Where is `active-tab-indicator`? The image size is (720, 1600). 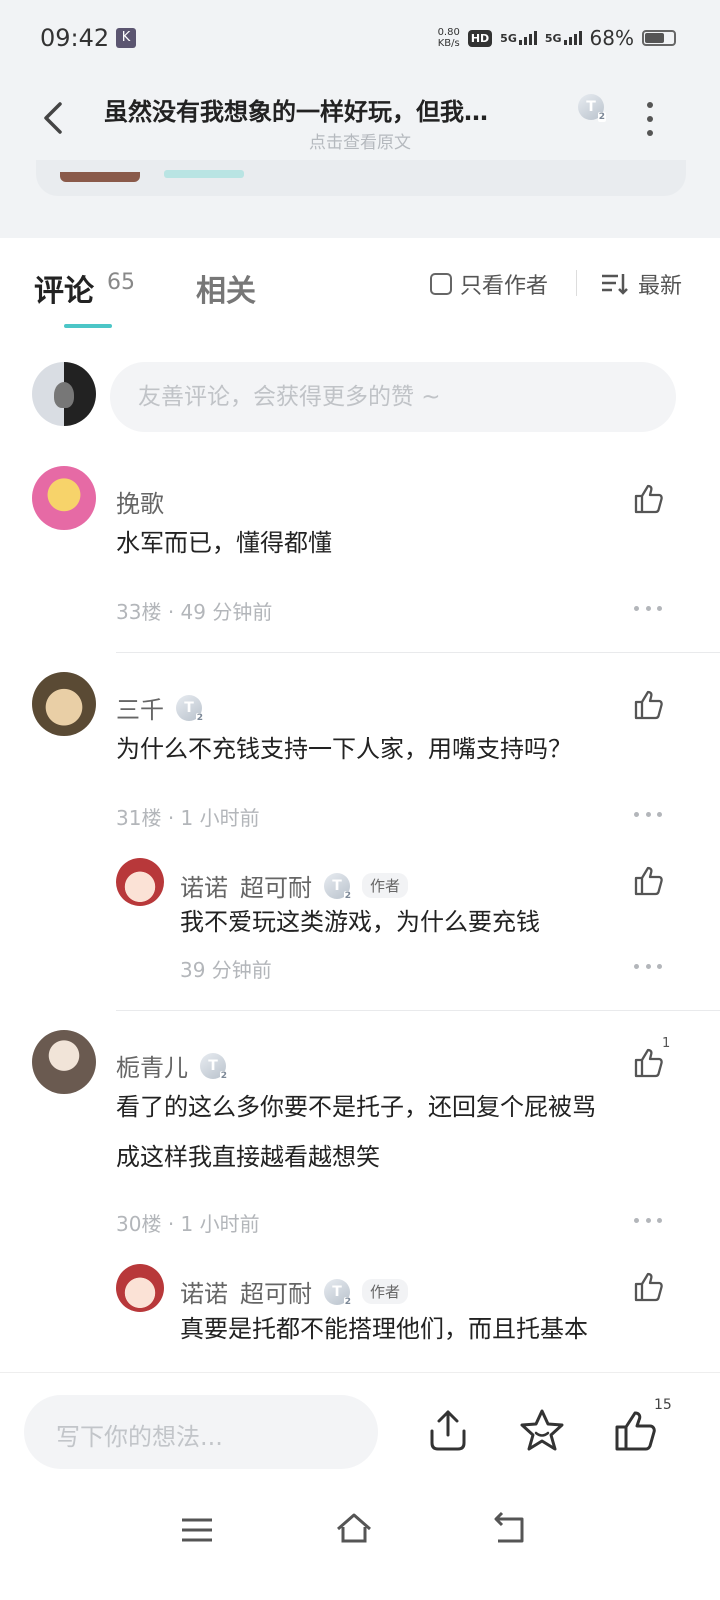
active-tab-indicator is located at coordinates (88, 326).